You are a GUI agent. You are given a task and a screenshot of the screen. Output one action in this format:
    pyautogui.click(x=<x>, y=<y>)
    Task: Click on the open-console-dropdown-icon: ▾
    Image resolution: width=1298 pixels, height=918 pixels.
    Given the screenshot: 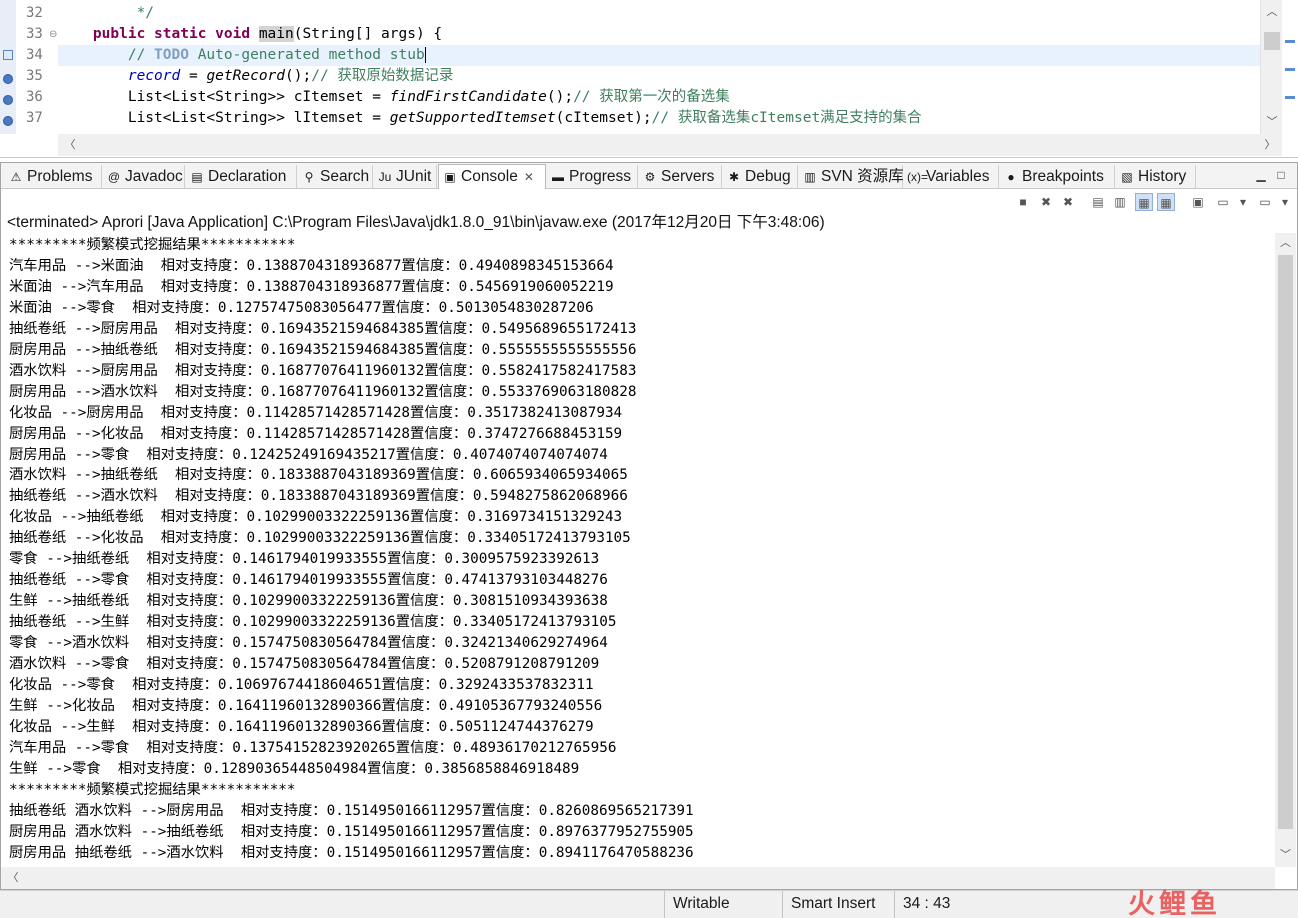 What is the action you would take?
    pyautogui.click(x=1285, y=202)
    